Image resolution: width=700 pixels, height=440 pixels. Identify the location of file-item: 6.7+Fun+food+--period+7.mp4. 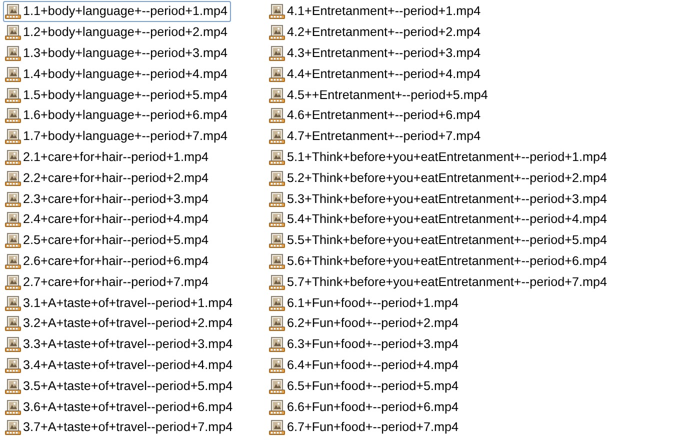
(365, 427).